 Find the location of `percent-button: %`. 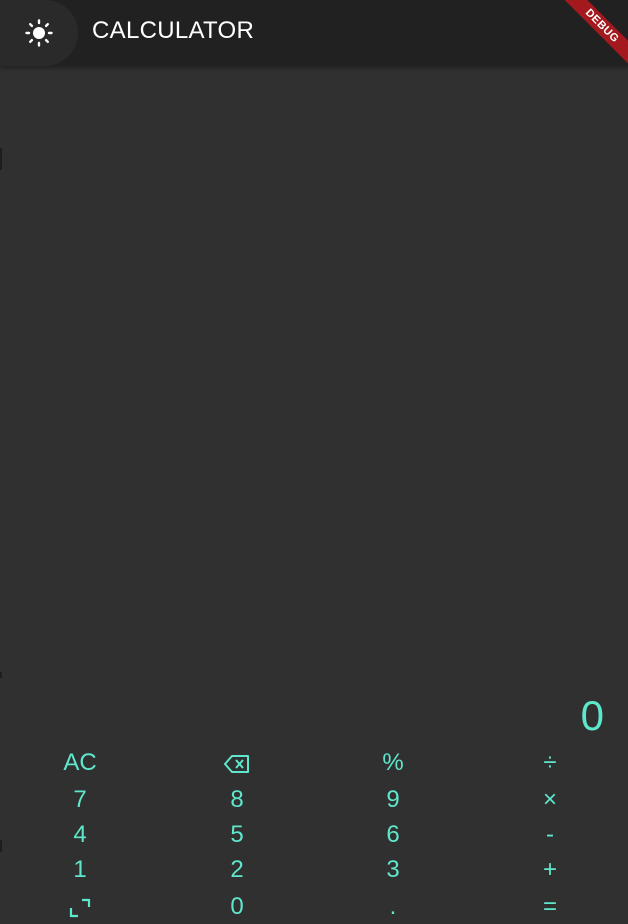

percent-button: % is located at coordinates (393, 763).